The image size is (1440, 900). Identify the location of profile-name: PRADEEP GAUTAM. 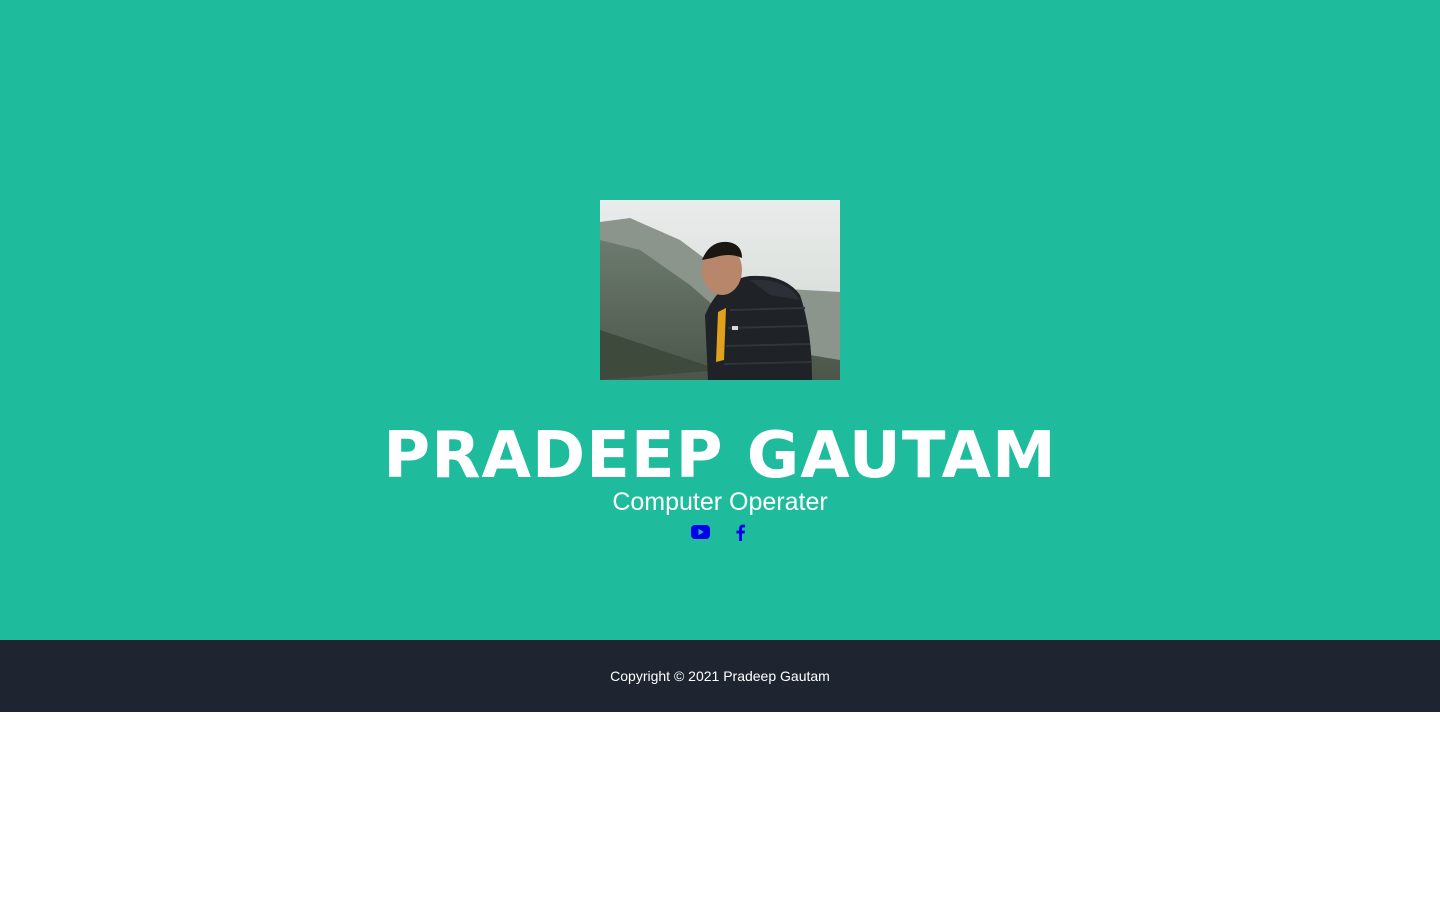
(720, 456).